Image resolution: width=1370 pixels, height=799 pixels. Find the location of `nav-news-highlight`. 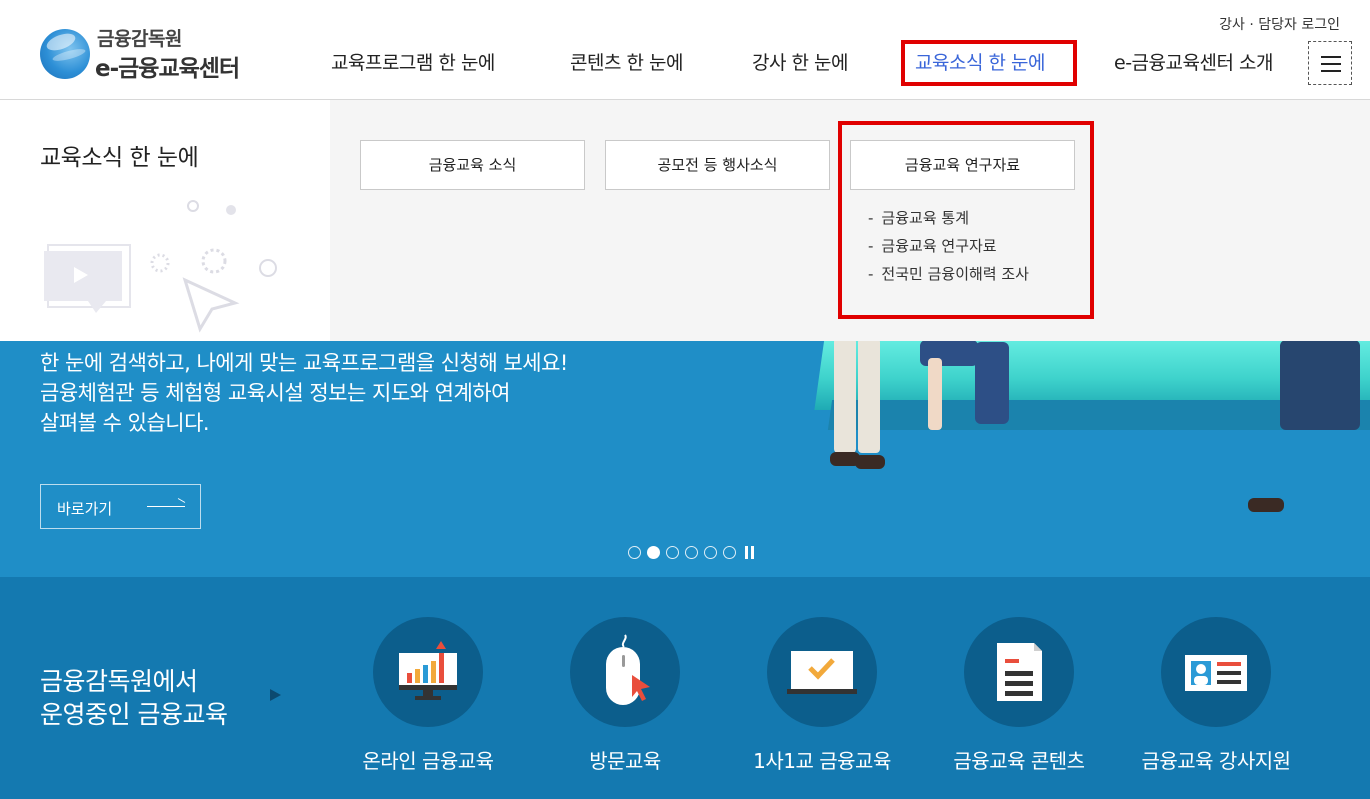

nav-news-highlight is located at coordinates (989, 63).